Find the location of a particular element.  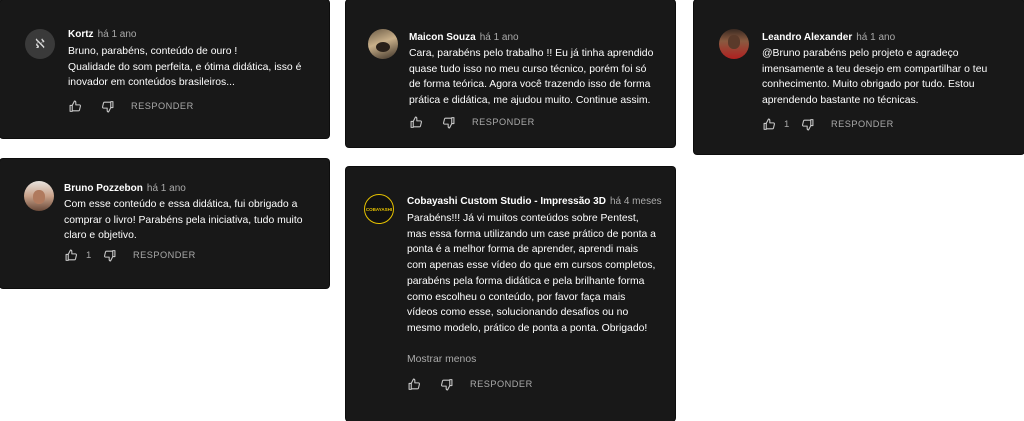

avatar: ℵ is located at coordinates (40, 44).